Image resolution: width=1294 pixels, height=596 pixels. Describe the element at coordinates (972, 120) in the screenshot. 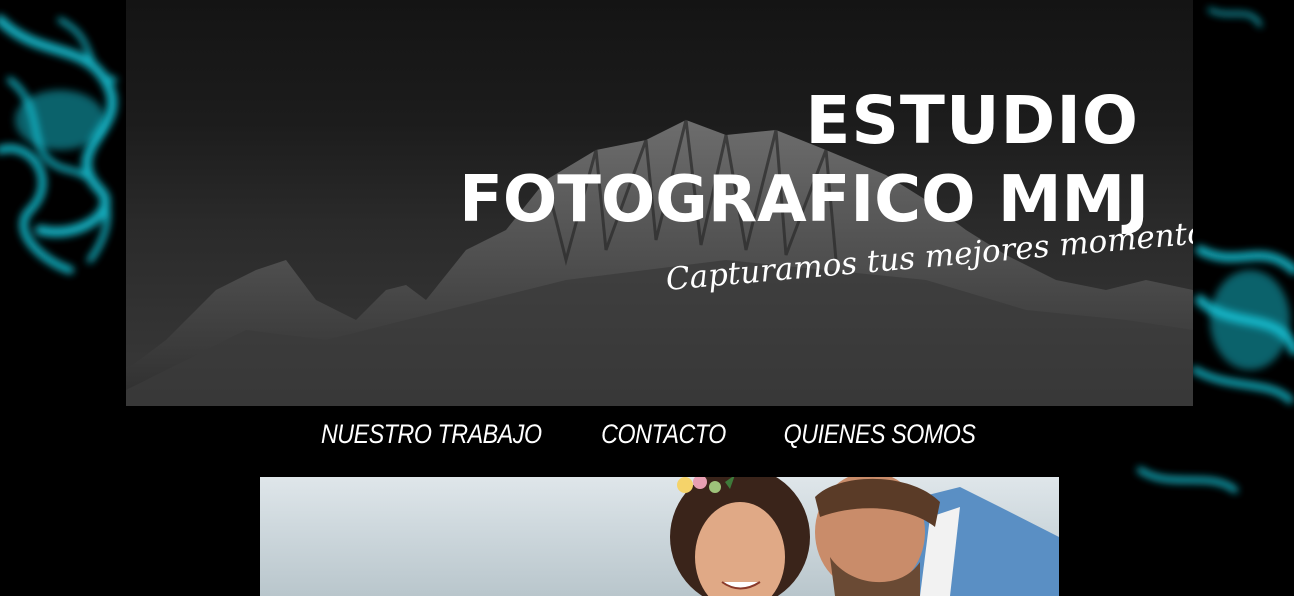

I see `hero-title-line1: ESTUDIO` at that location.